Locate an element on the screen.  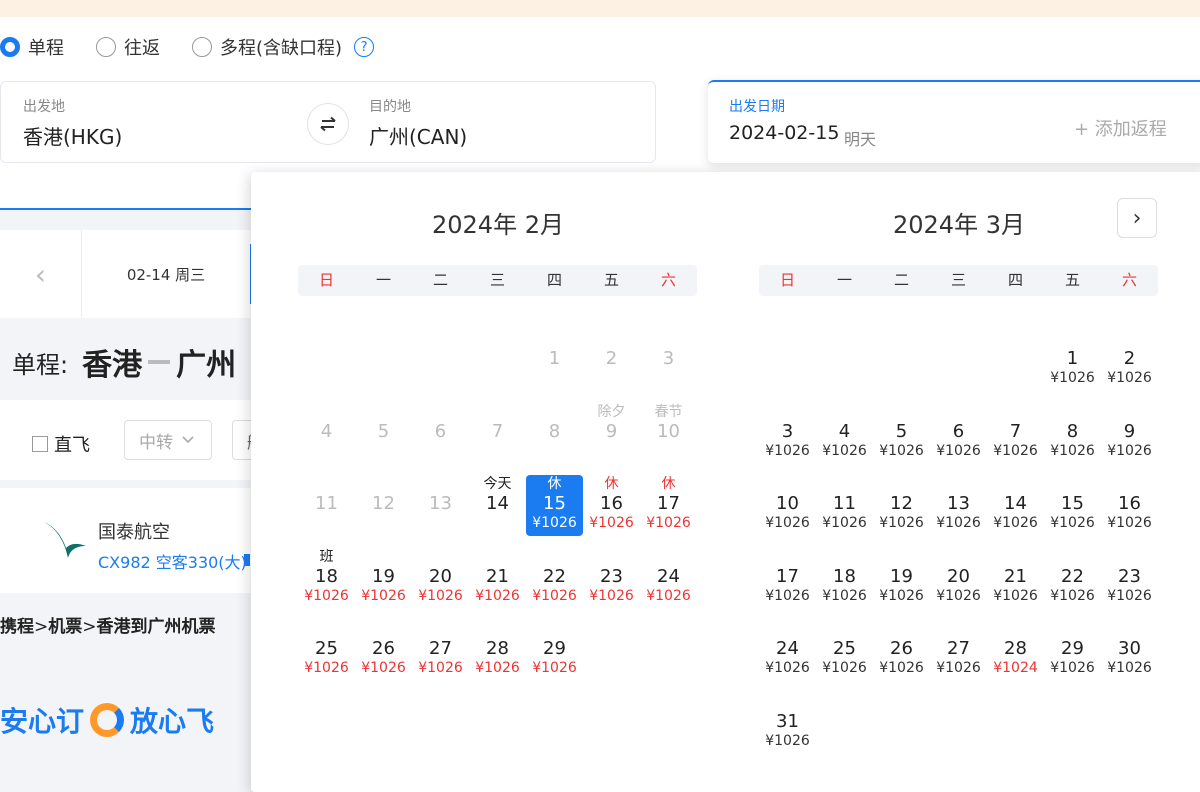
next-month-button: › is located at coordinates (1137, 218).